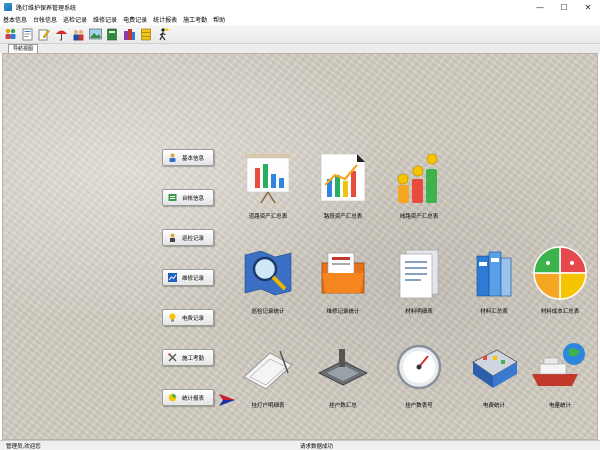 The height and width of the screenshot is (450, 600). Describe the element at coordinates (193, 358) in the screenshot. I see `attendance-label: 施工考勤` at that location.